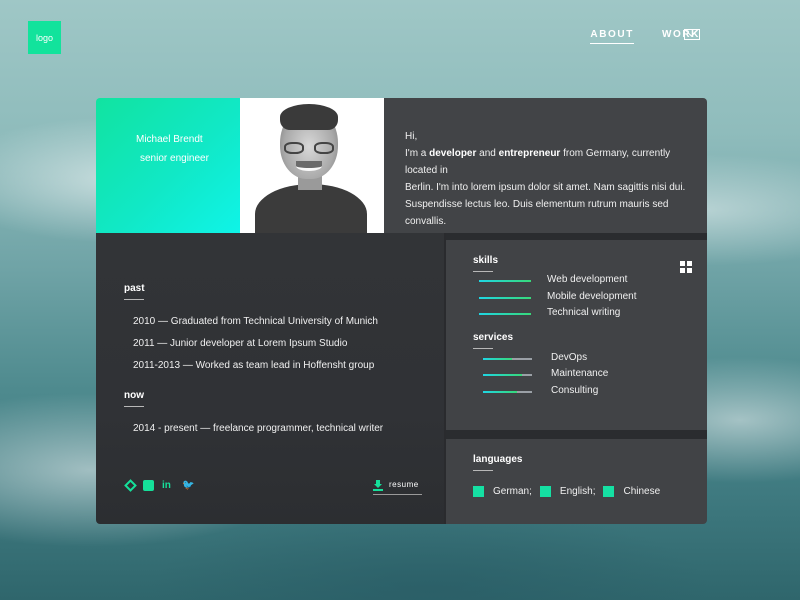 The width and height of the screenshot is (800, 600). I want to click on name-panel: Michael Brendt senior engineer, so click(168, 165).